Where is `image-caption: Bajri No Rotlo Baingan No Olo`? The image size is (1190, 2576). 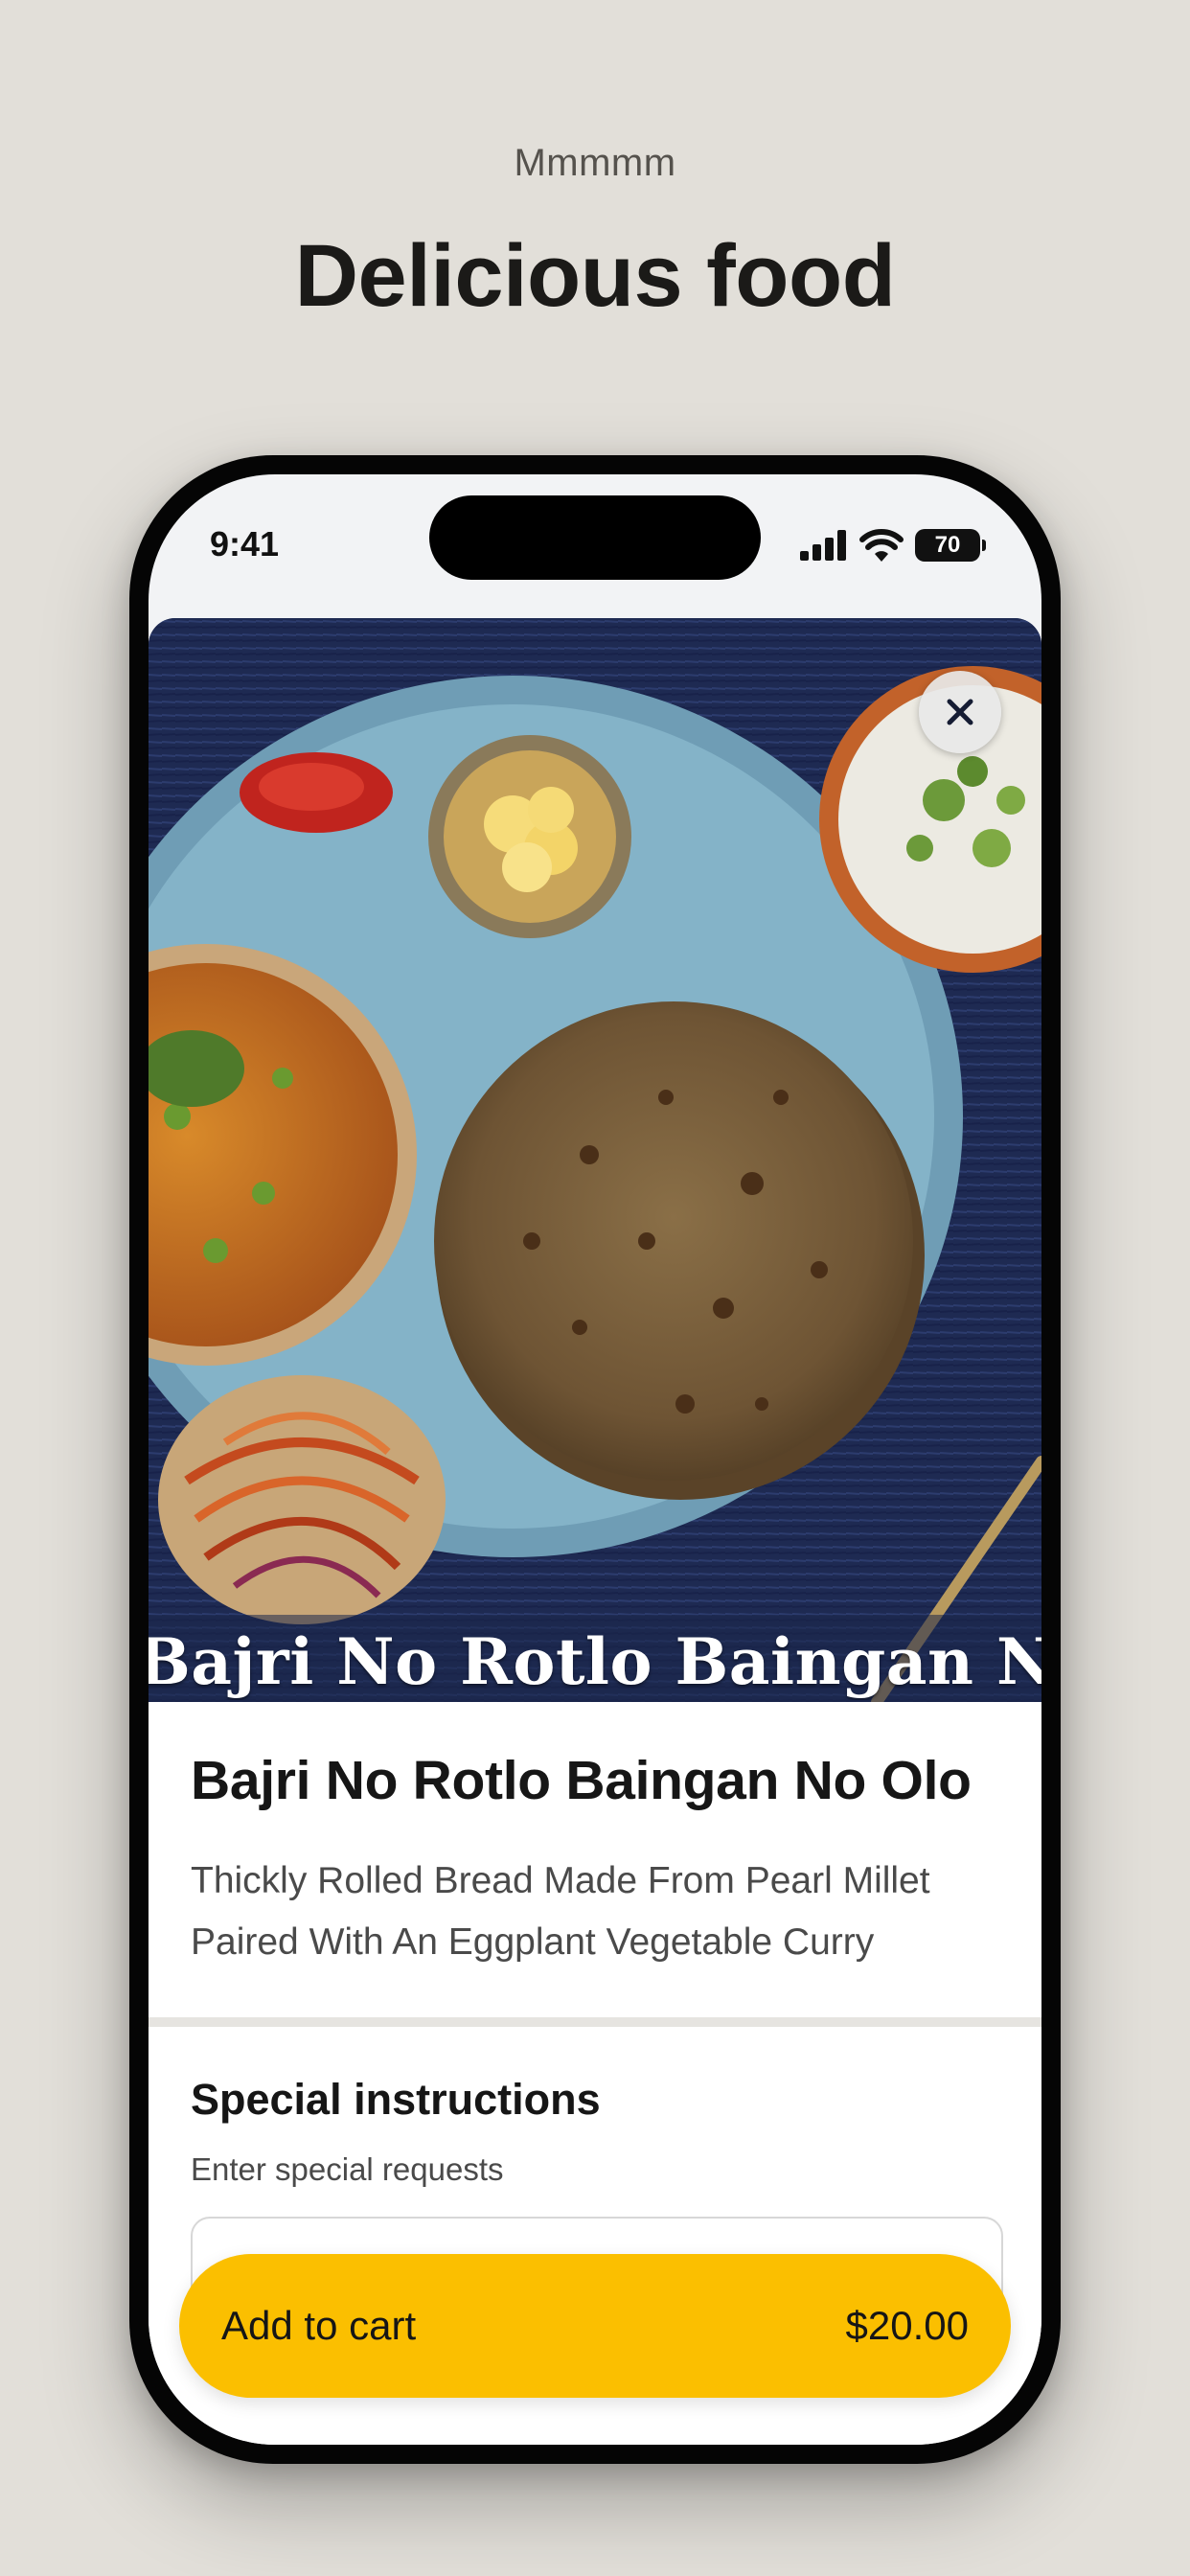 image-caption: Bajri No Rotlo Baingan No Olo is located at coordinates (595, 1661).